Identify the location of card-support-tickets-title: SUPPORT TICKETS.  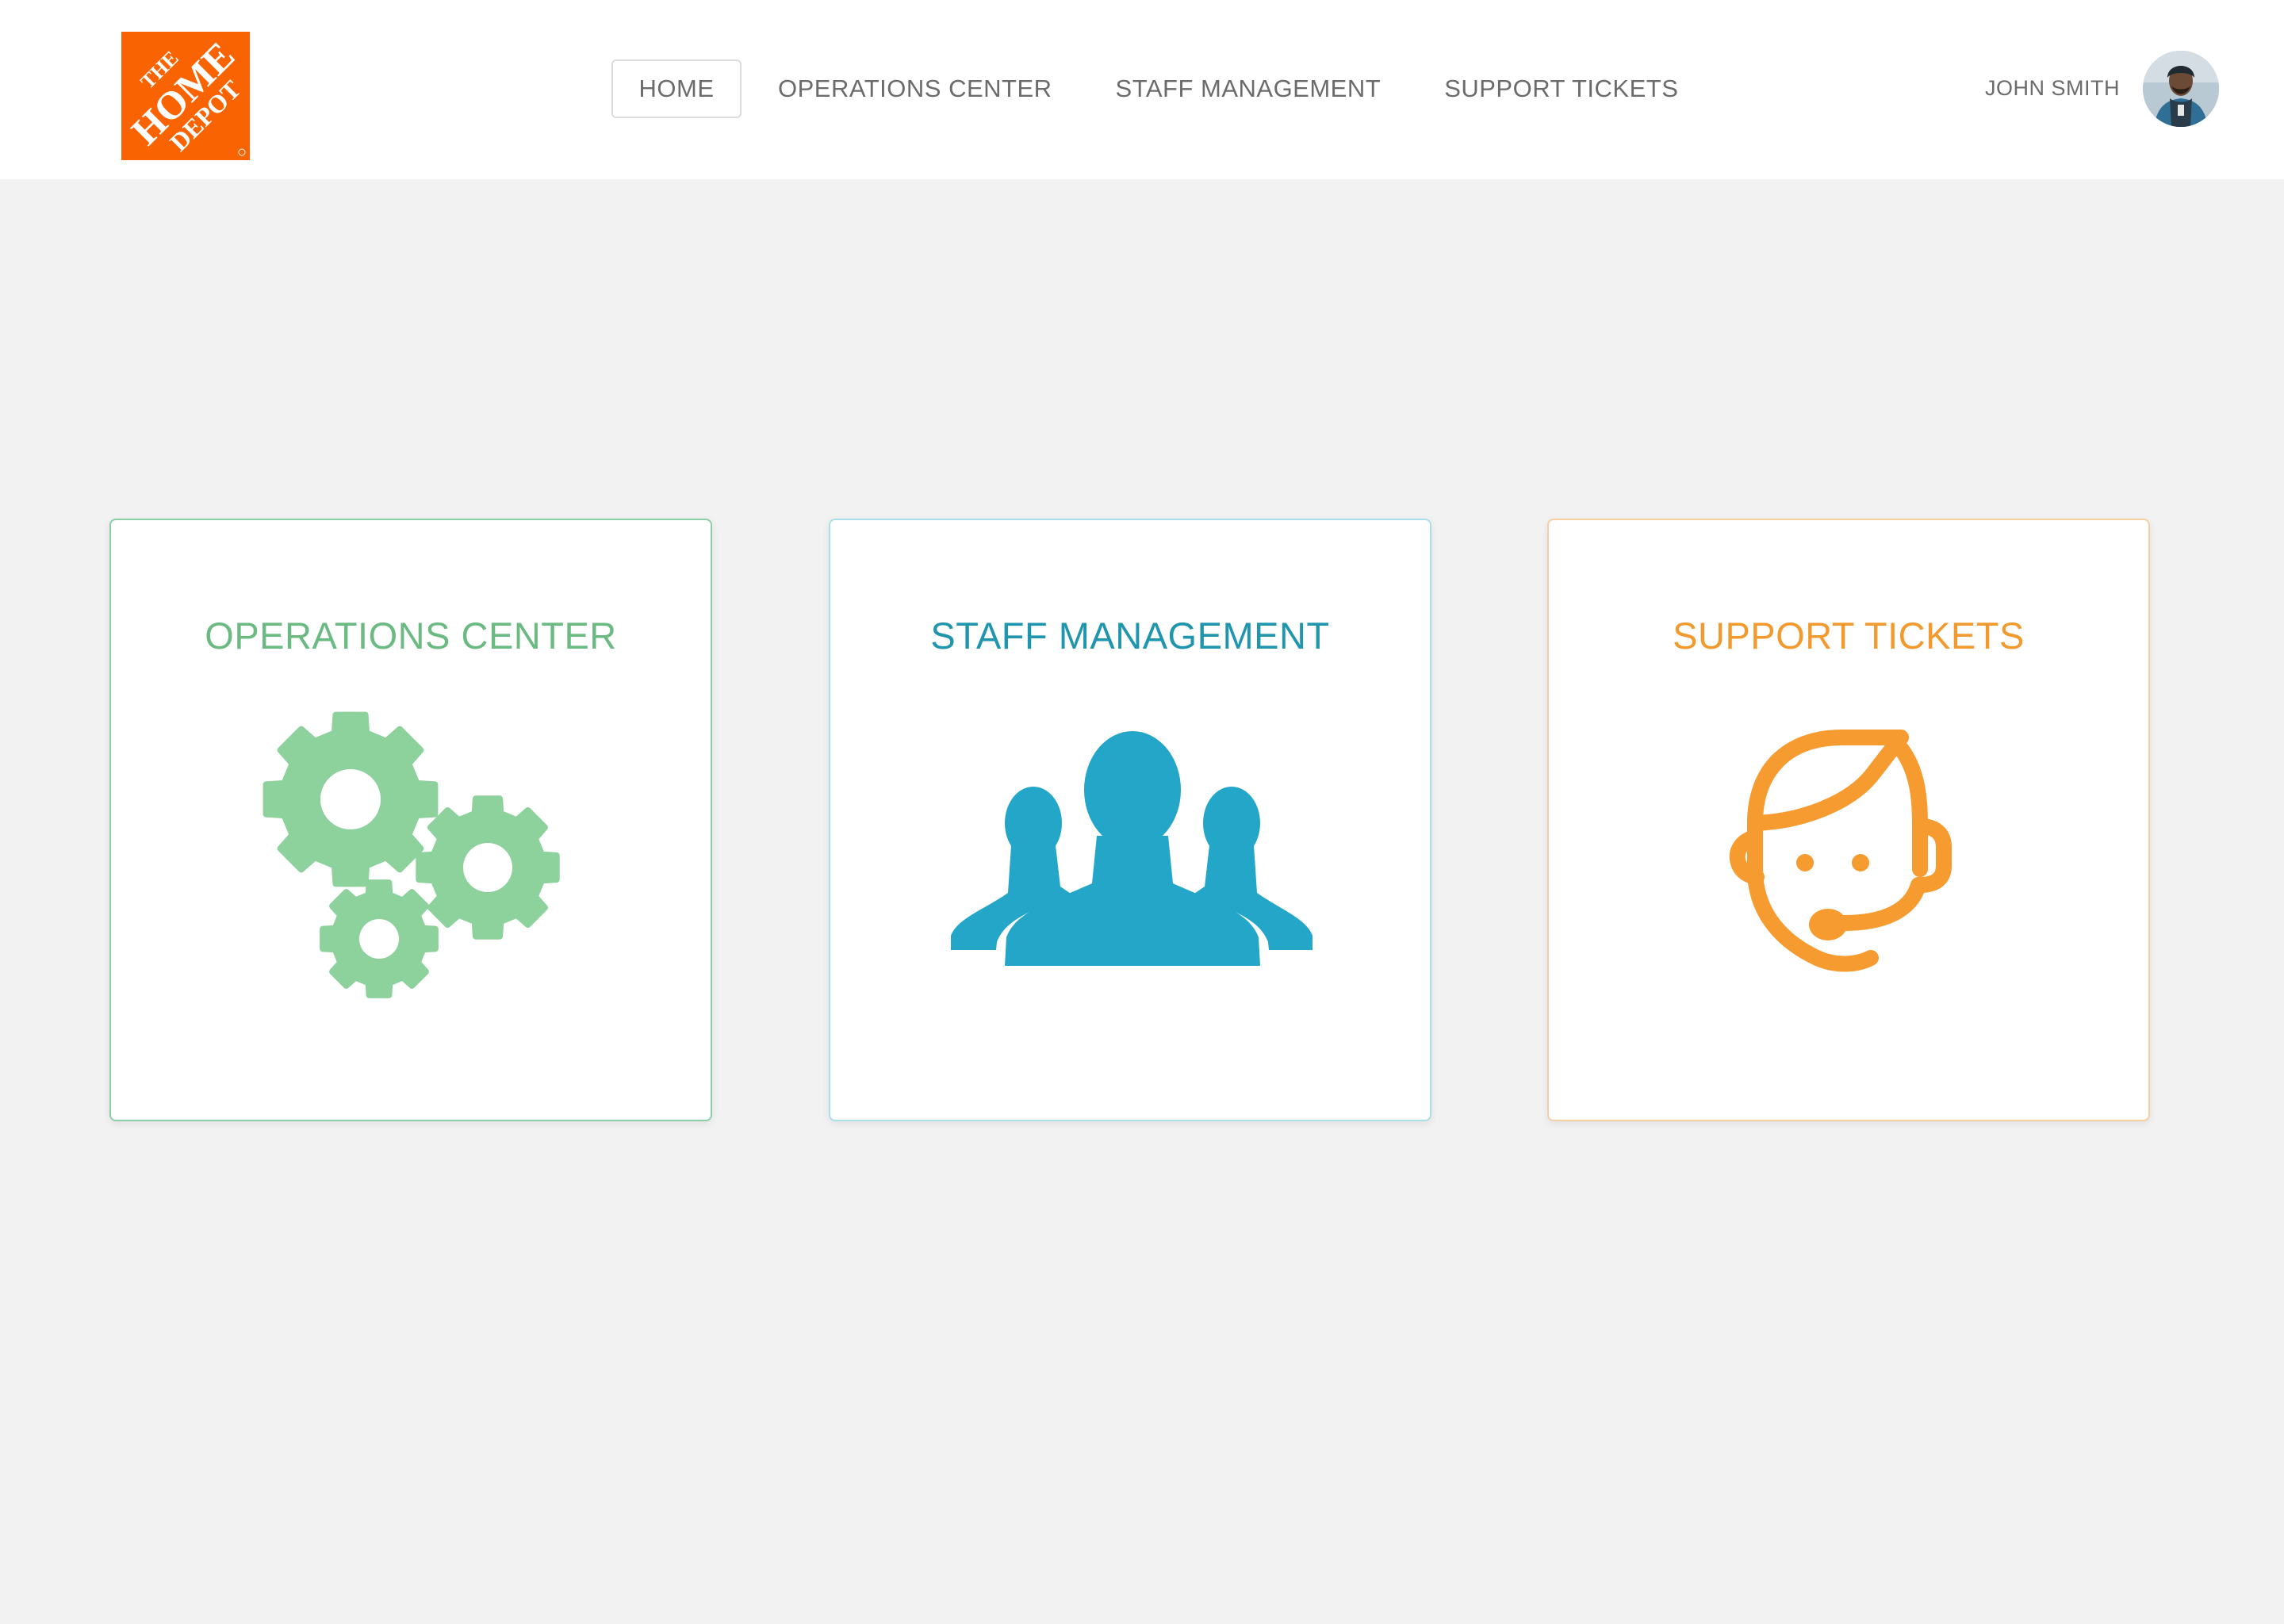
(1849, 636).